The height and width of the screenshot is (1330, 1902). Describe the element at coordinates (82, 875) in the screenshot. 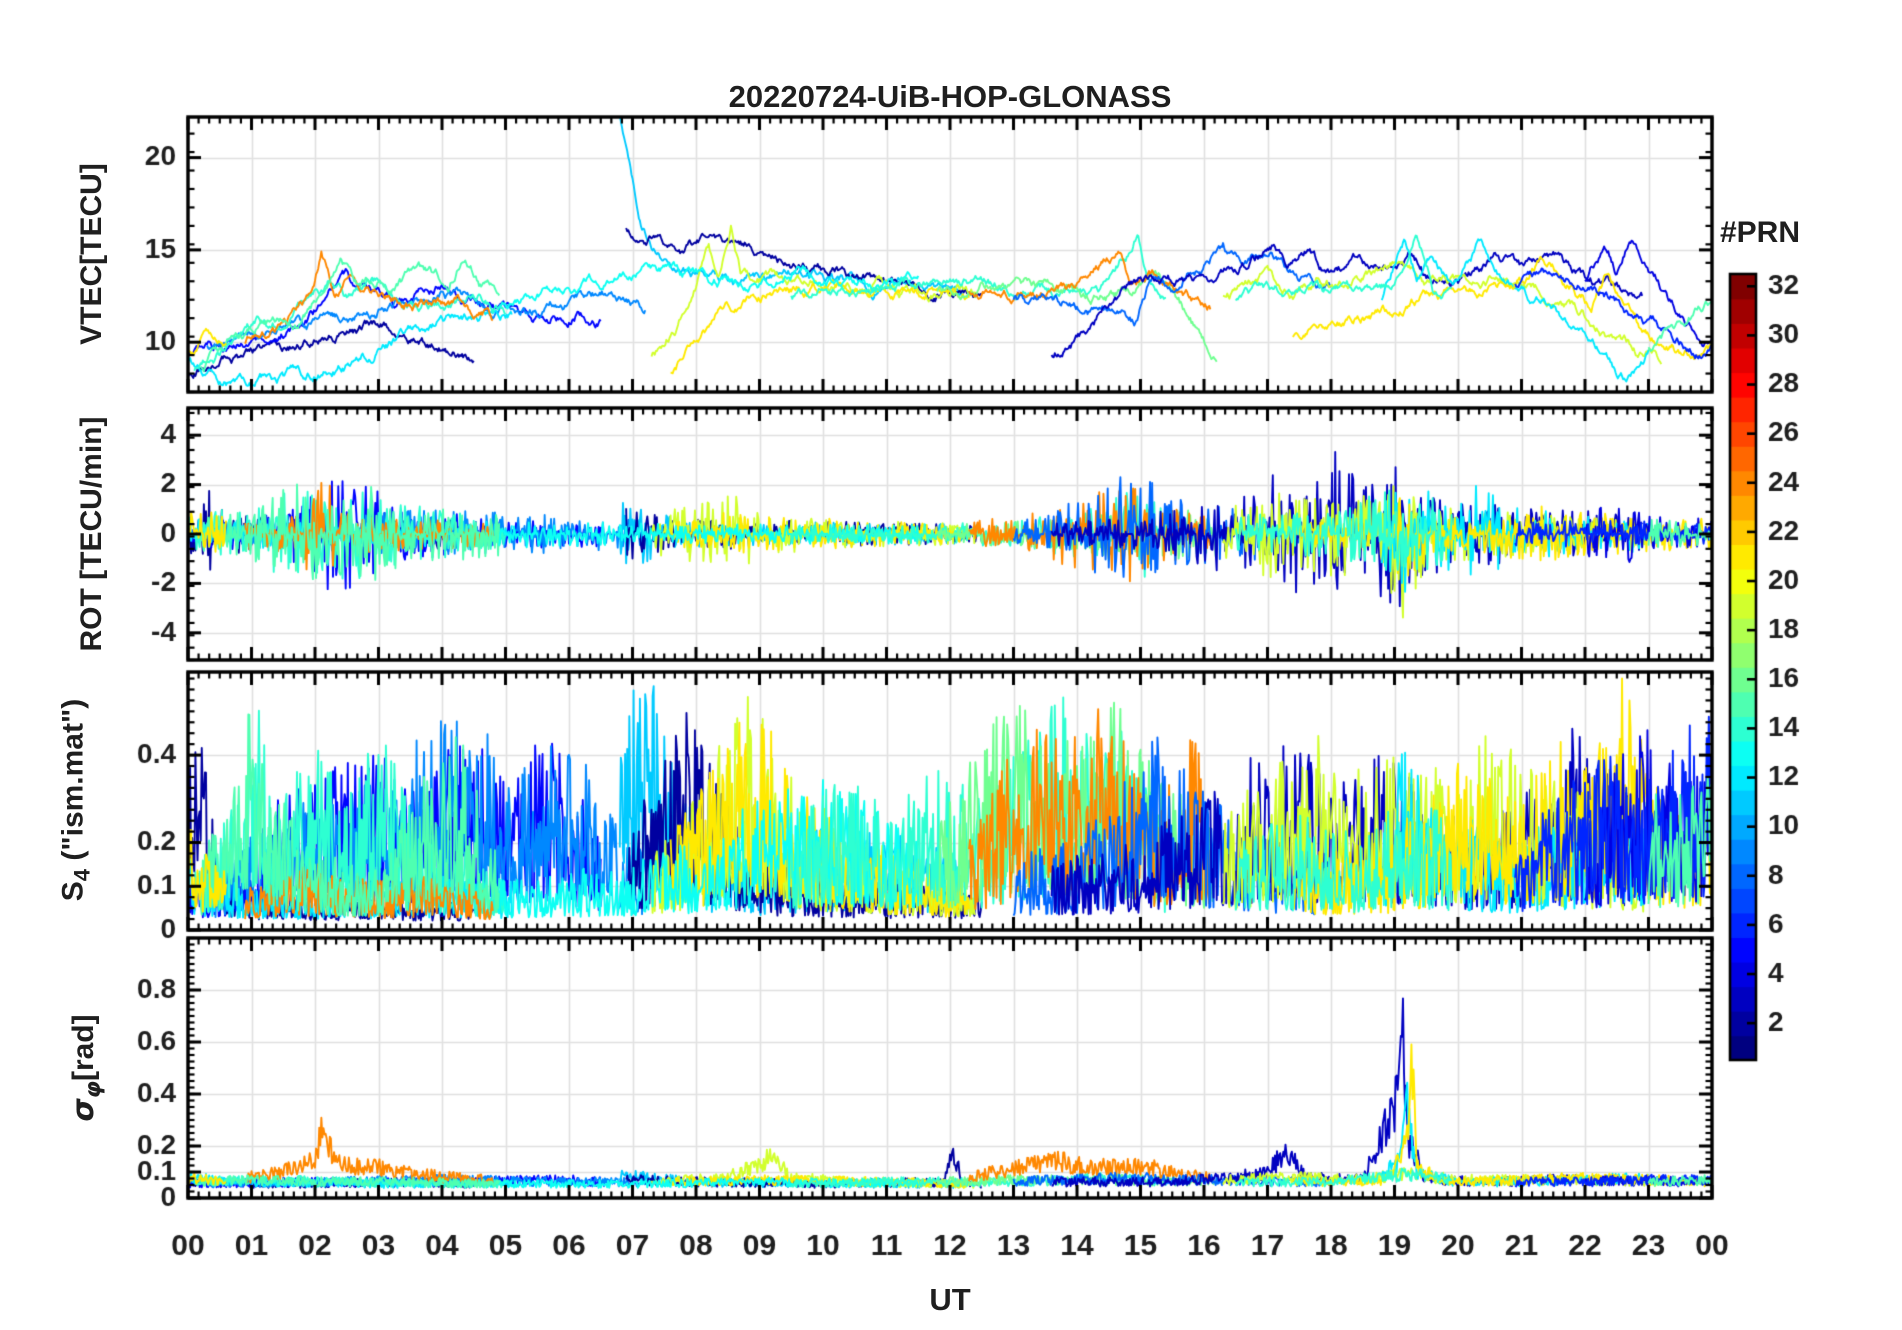

I see `s4-subscript: 4` at that location.